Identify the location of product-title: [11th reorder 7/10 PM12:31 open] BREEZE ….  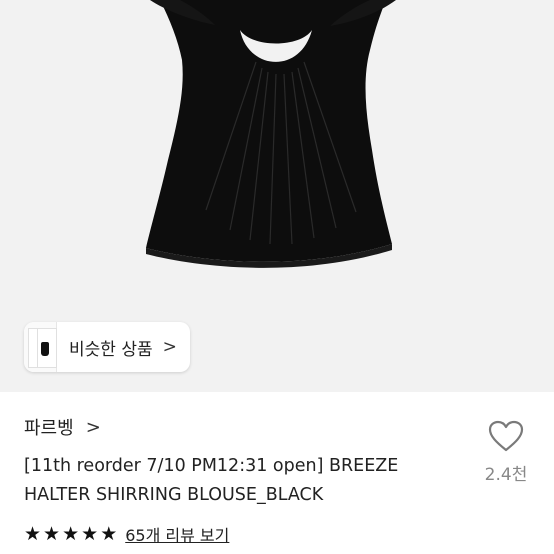
(234, 481).